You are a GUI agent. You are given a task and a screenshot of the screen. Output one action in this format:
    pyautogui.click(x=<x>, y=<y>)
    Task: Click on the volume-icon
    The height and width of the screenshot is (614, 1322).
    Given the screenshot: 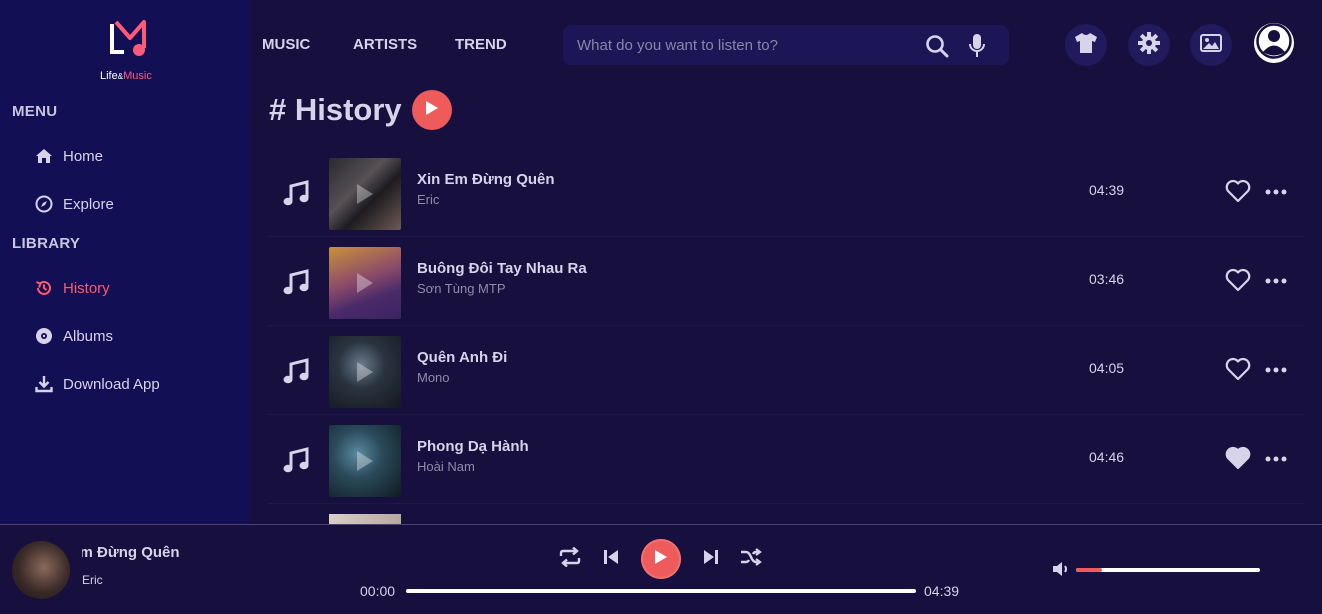 What is the action you would take?
    pyautogui.click(x=1062, y=570)
    